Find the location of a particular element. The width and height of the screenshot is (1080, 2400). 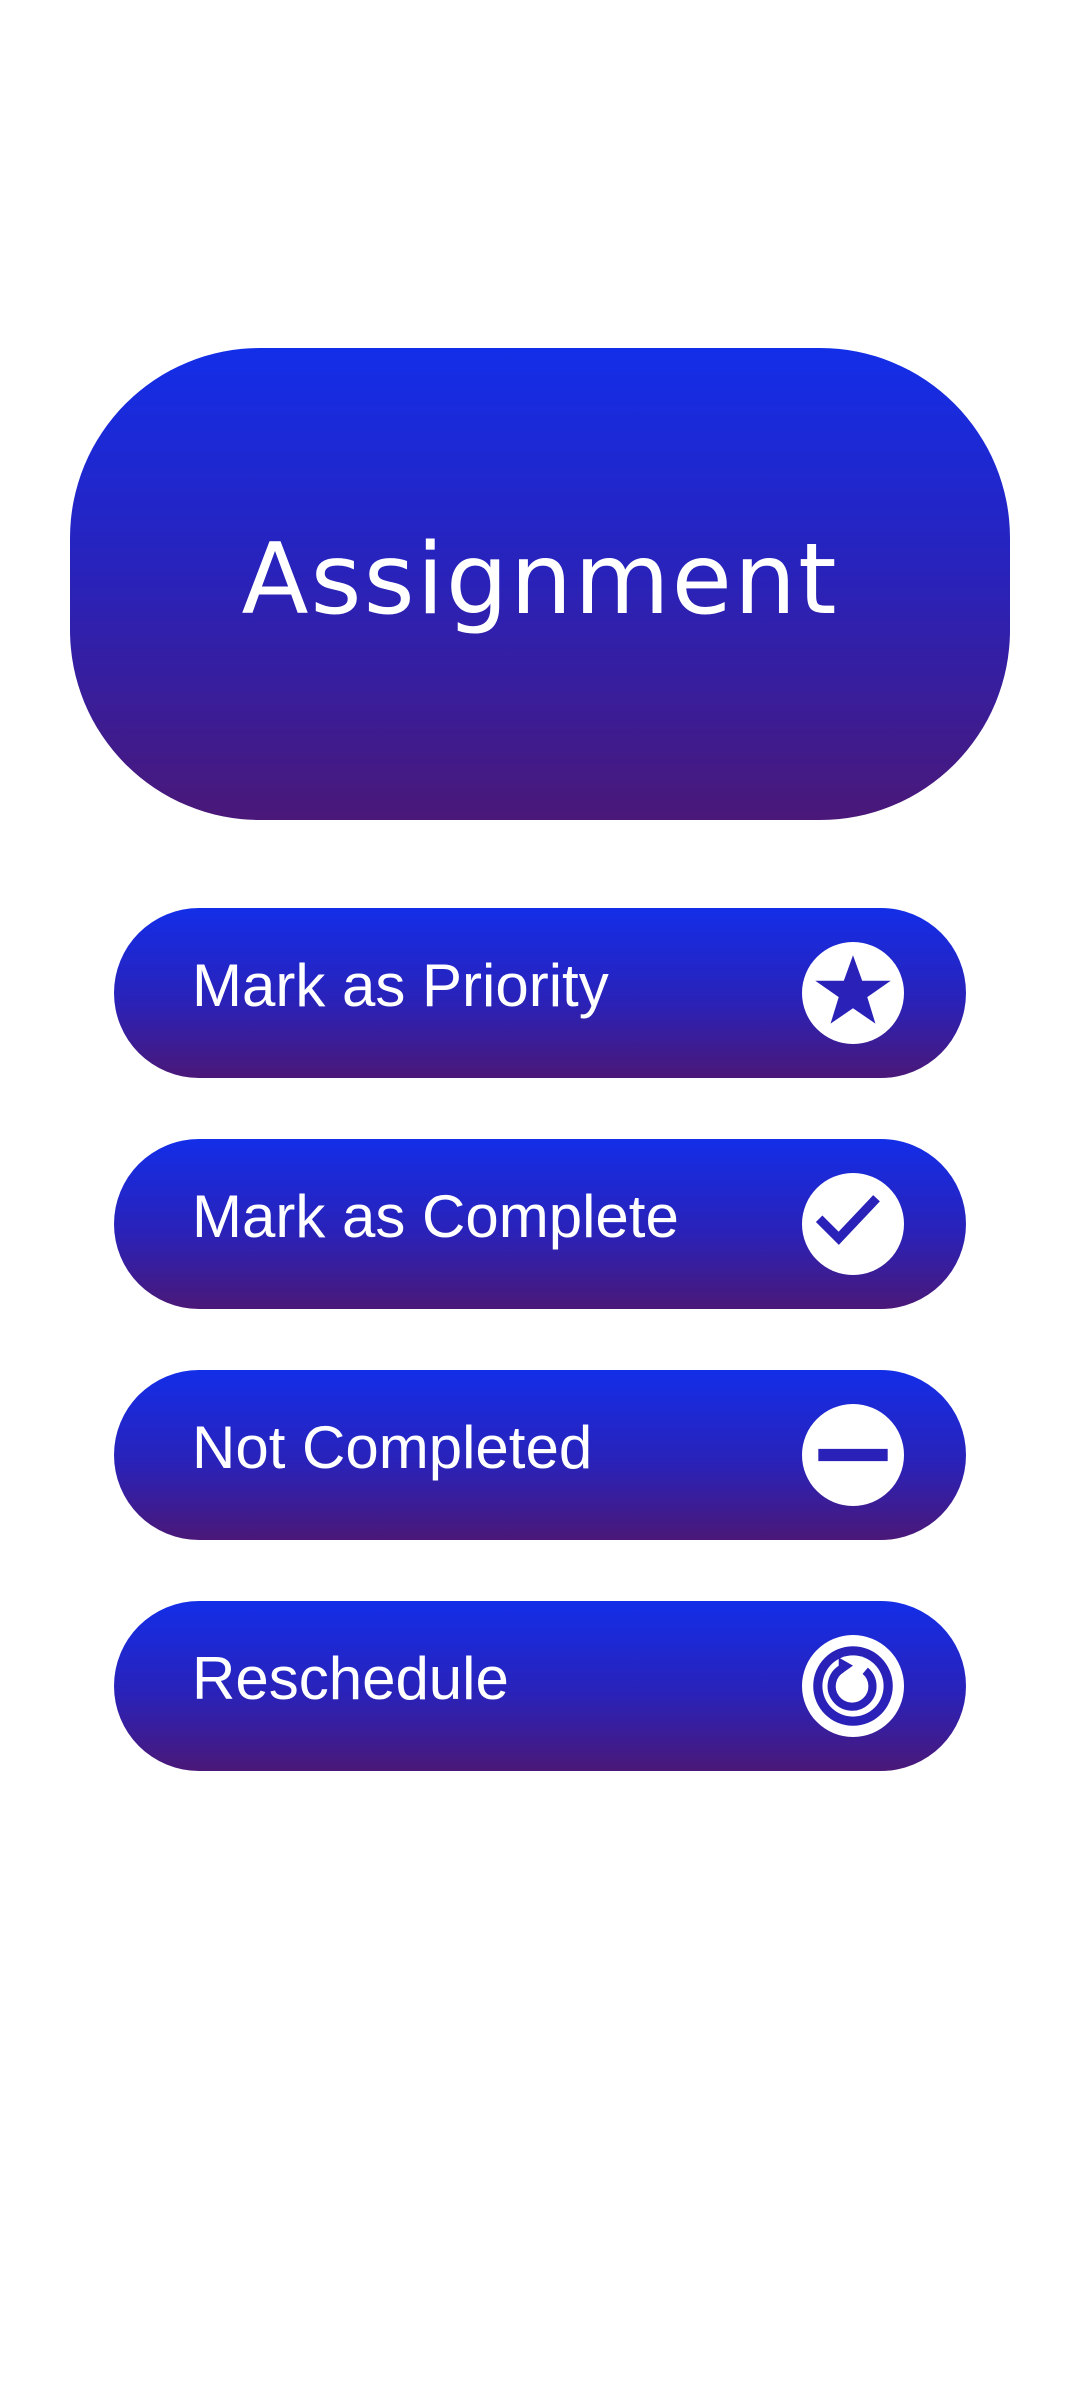

reschedule-button: Reschedule is located at coordinates (540, 1686).